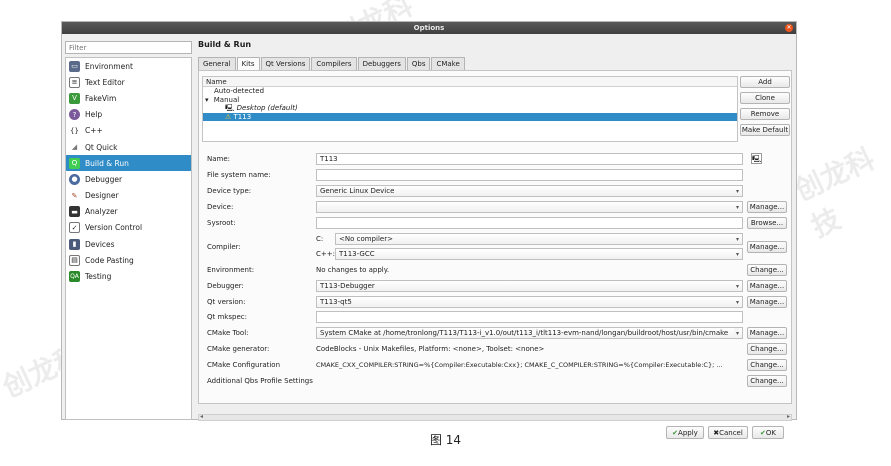 The width and height of the screenshot is (891, 466). Describe the element at coordinates (128, 212) in the screenshot. I see `sidebar-item-analyzer: ▬ Analyzer` at that location.